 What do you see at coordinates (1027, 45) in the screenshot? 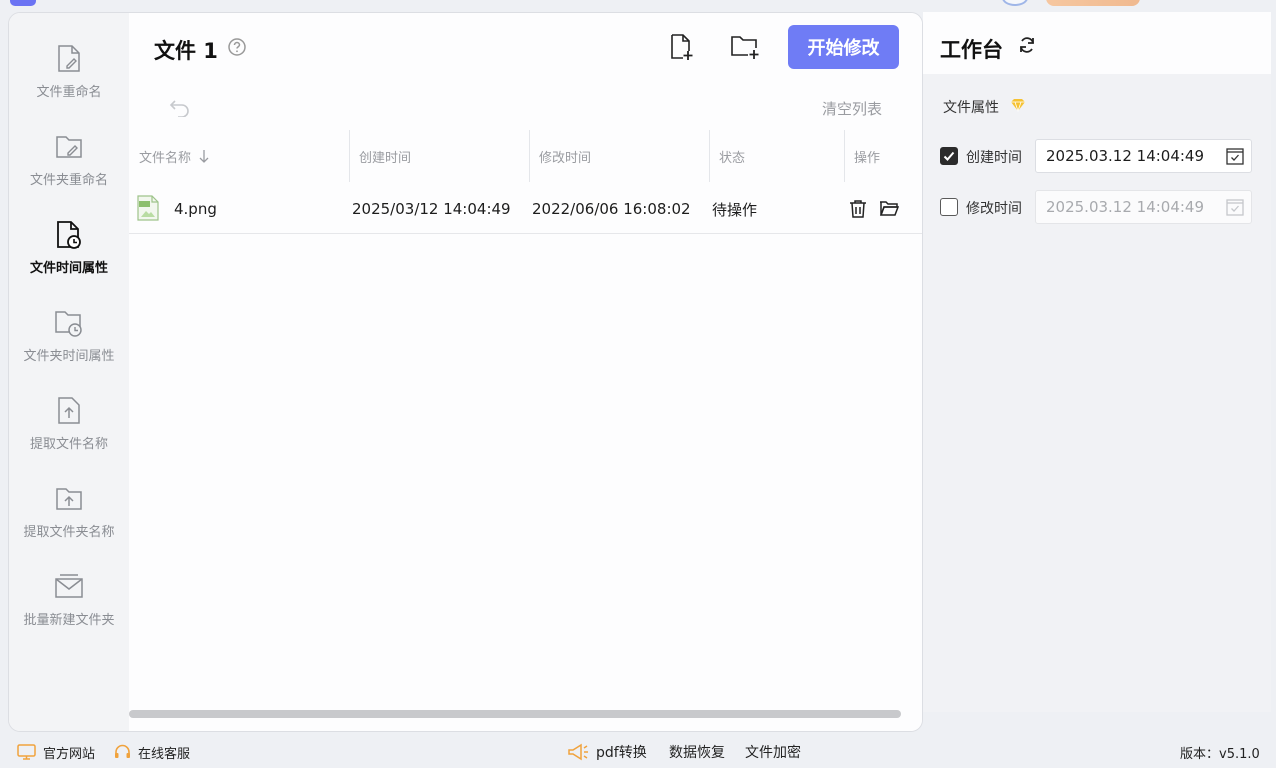
I see `refresh-icon` at bounding box center [1027, 45].